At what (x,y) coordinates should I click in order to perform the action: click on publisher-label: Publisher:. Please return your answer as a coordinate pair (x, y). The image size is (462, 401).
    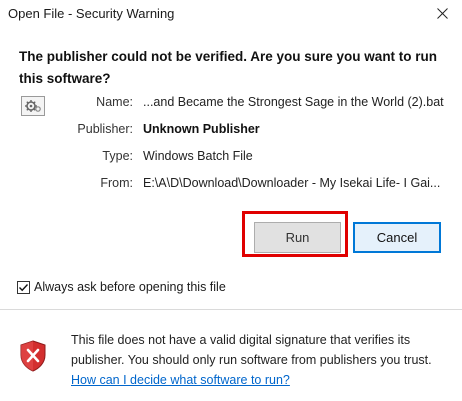
    Looking at the image, I should click on (105, 129).